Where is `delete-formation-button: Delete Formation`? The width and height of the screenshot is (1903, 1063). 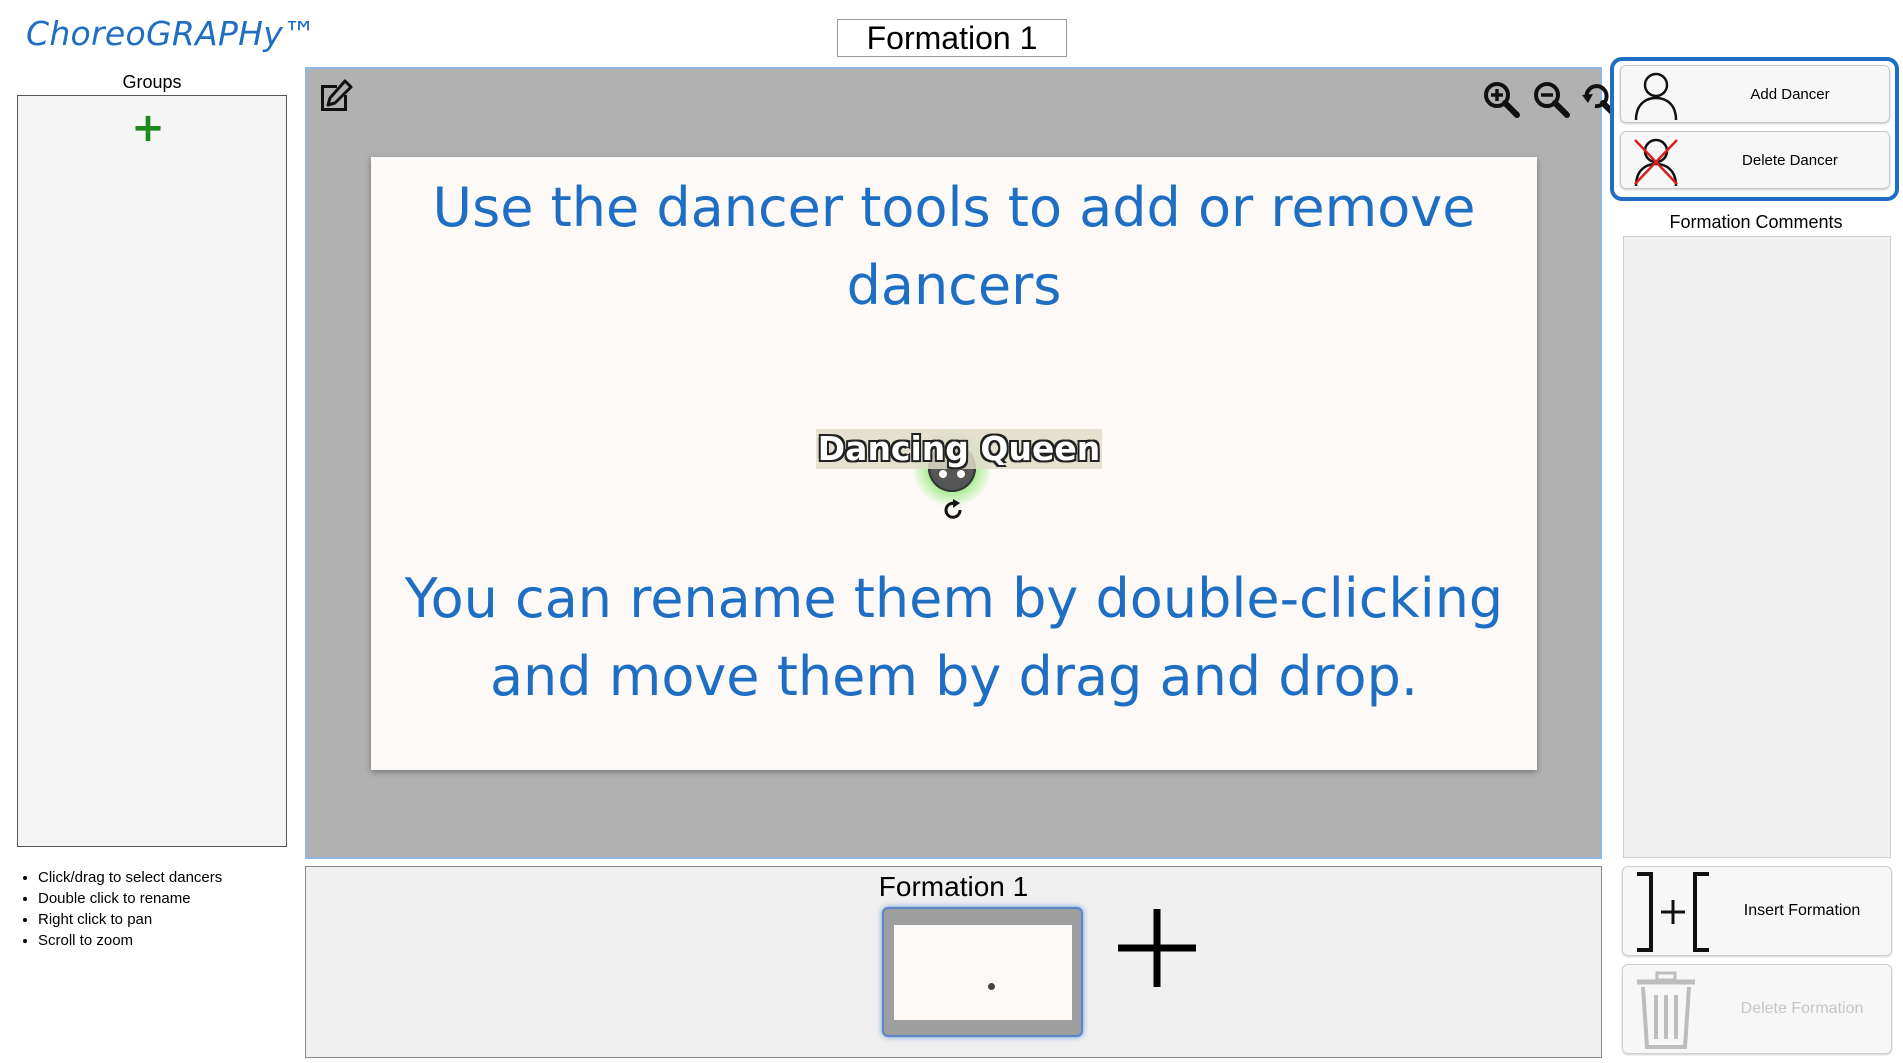 delete-formation-button: Delete Formation is located at coordinates (1757, 1009).